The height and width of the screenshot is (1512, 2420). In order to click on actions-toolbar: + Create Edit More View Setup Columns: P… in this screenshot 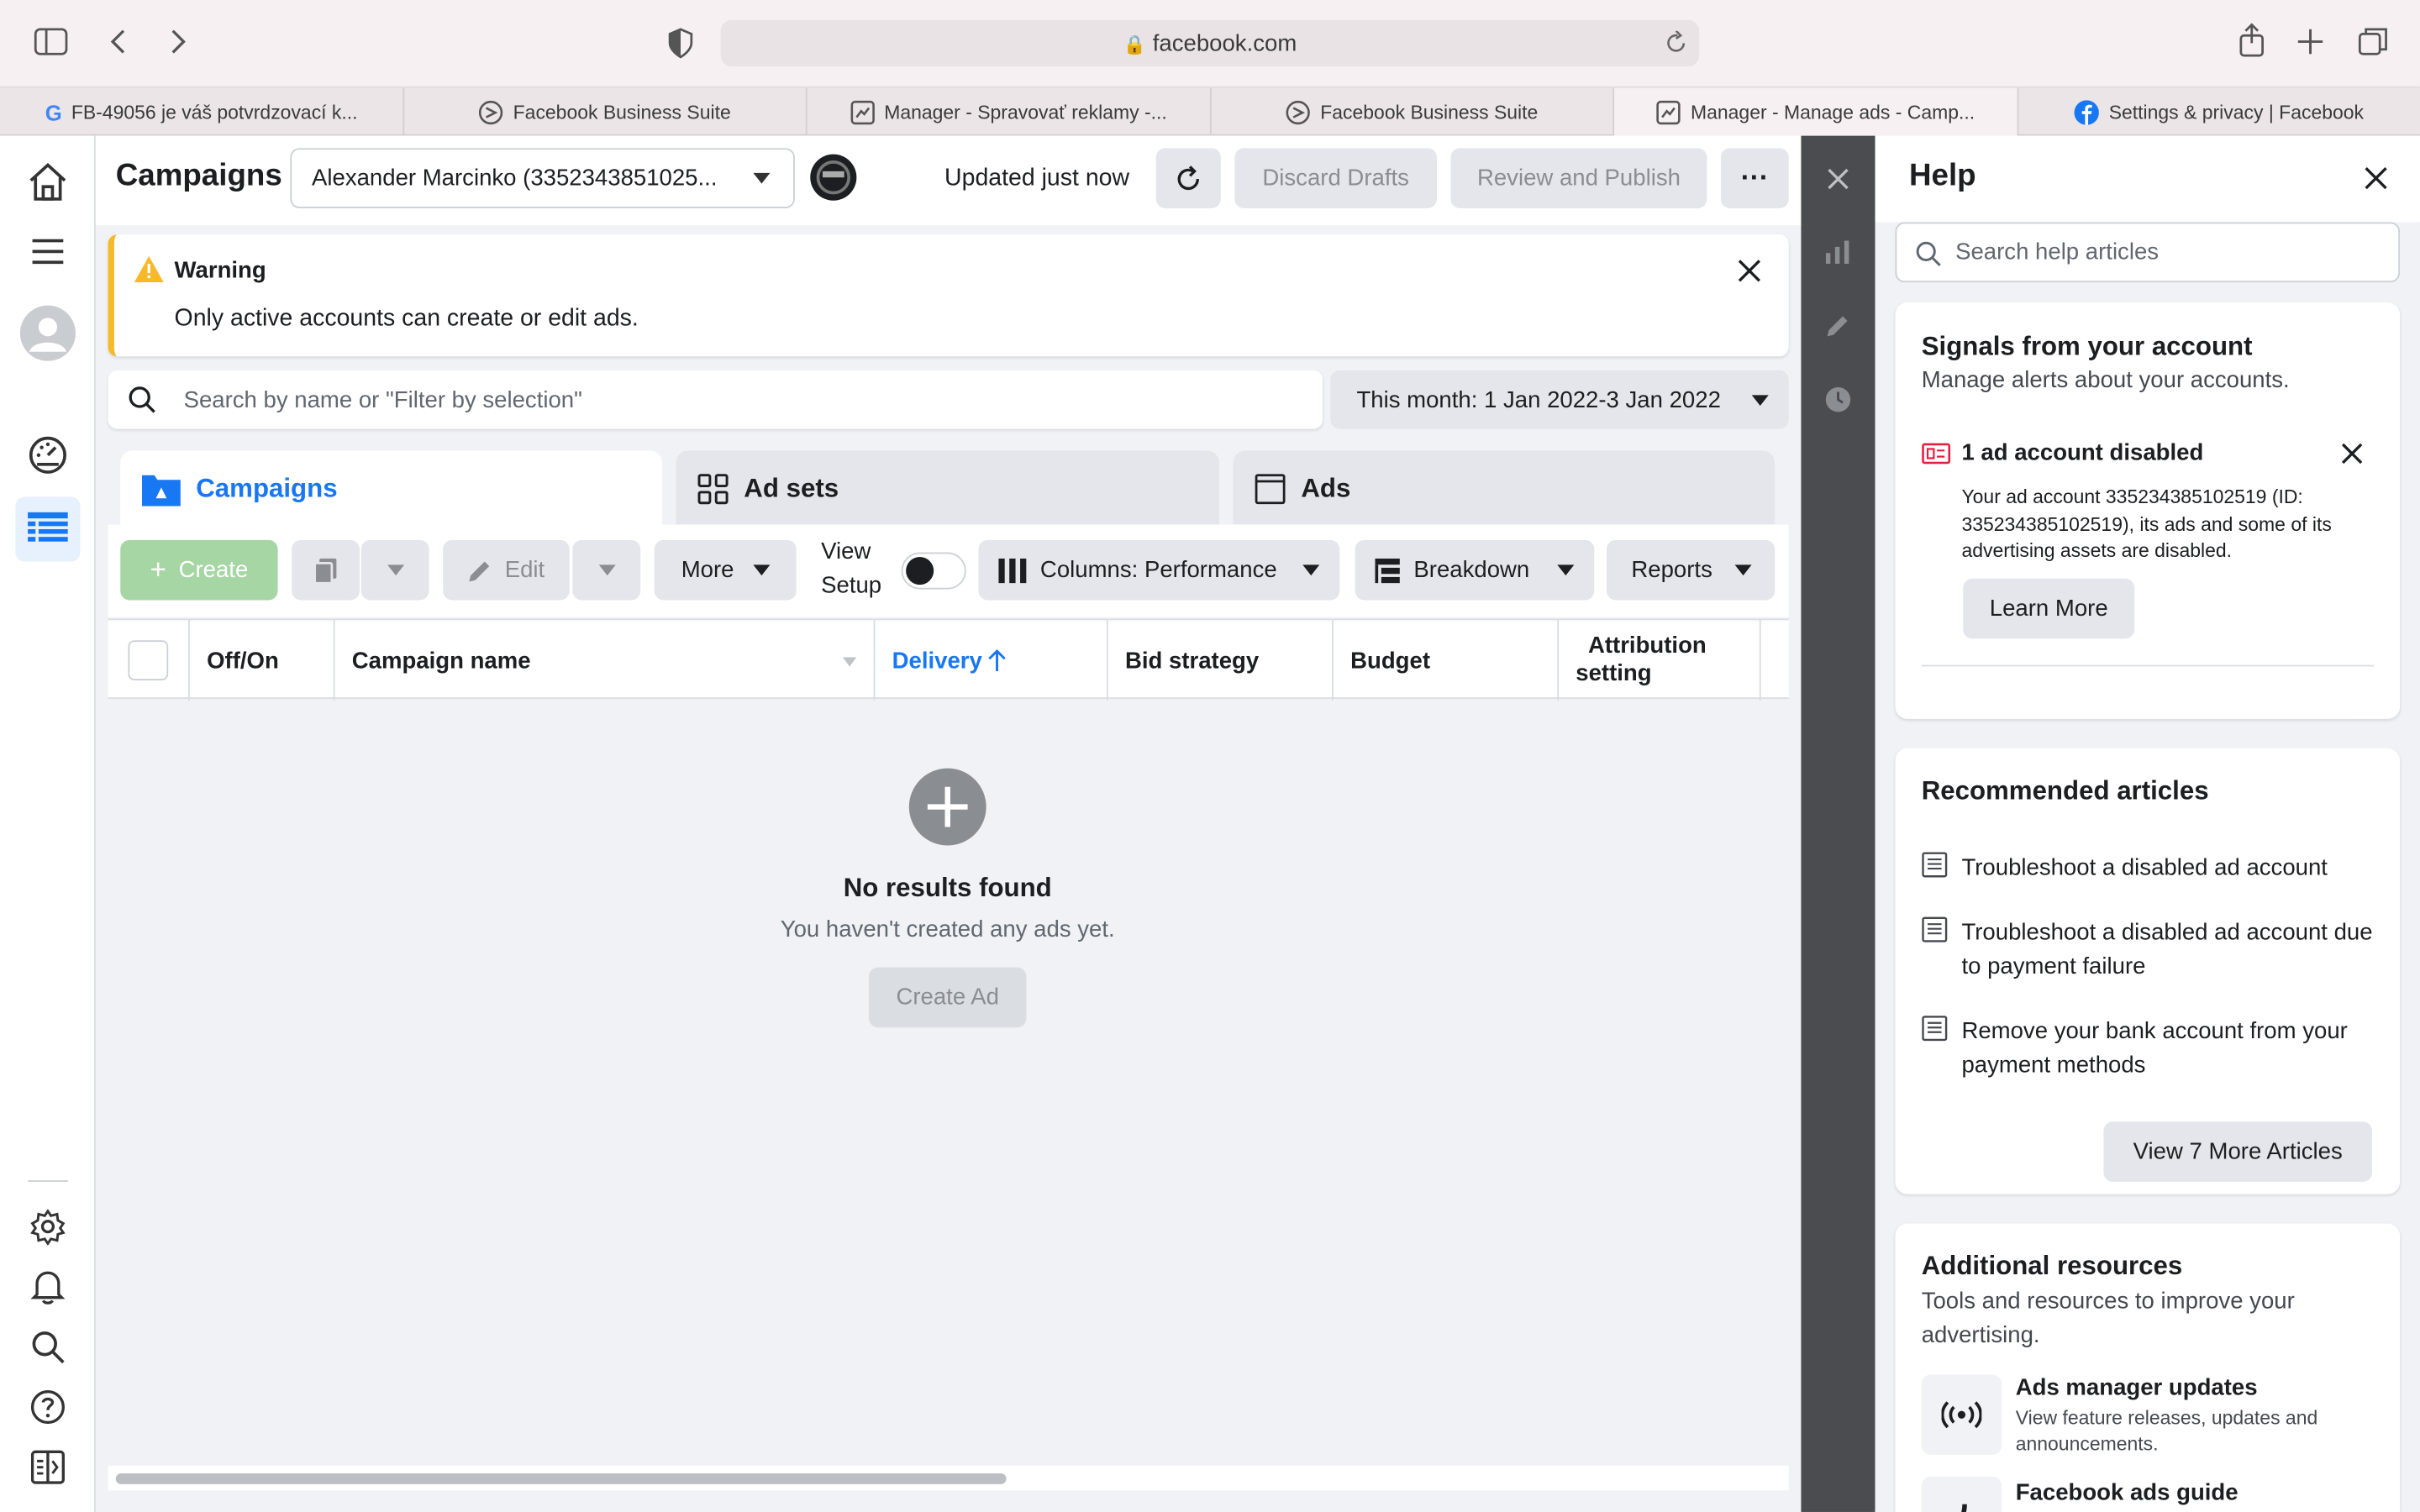, I will do `click(948, 570)`.